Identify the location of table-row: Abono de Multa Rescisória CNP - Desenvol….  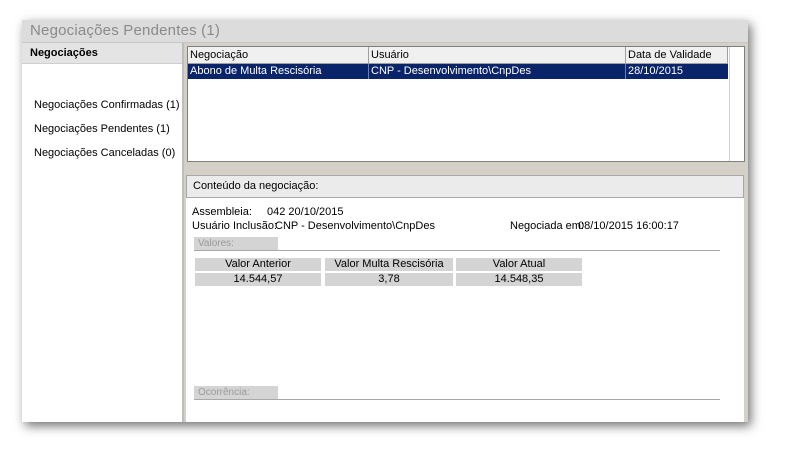
(458, 71).